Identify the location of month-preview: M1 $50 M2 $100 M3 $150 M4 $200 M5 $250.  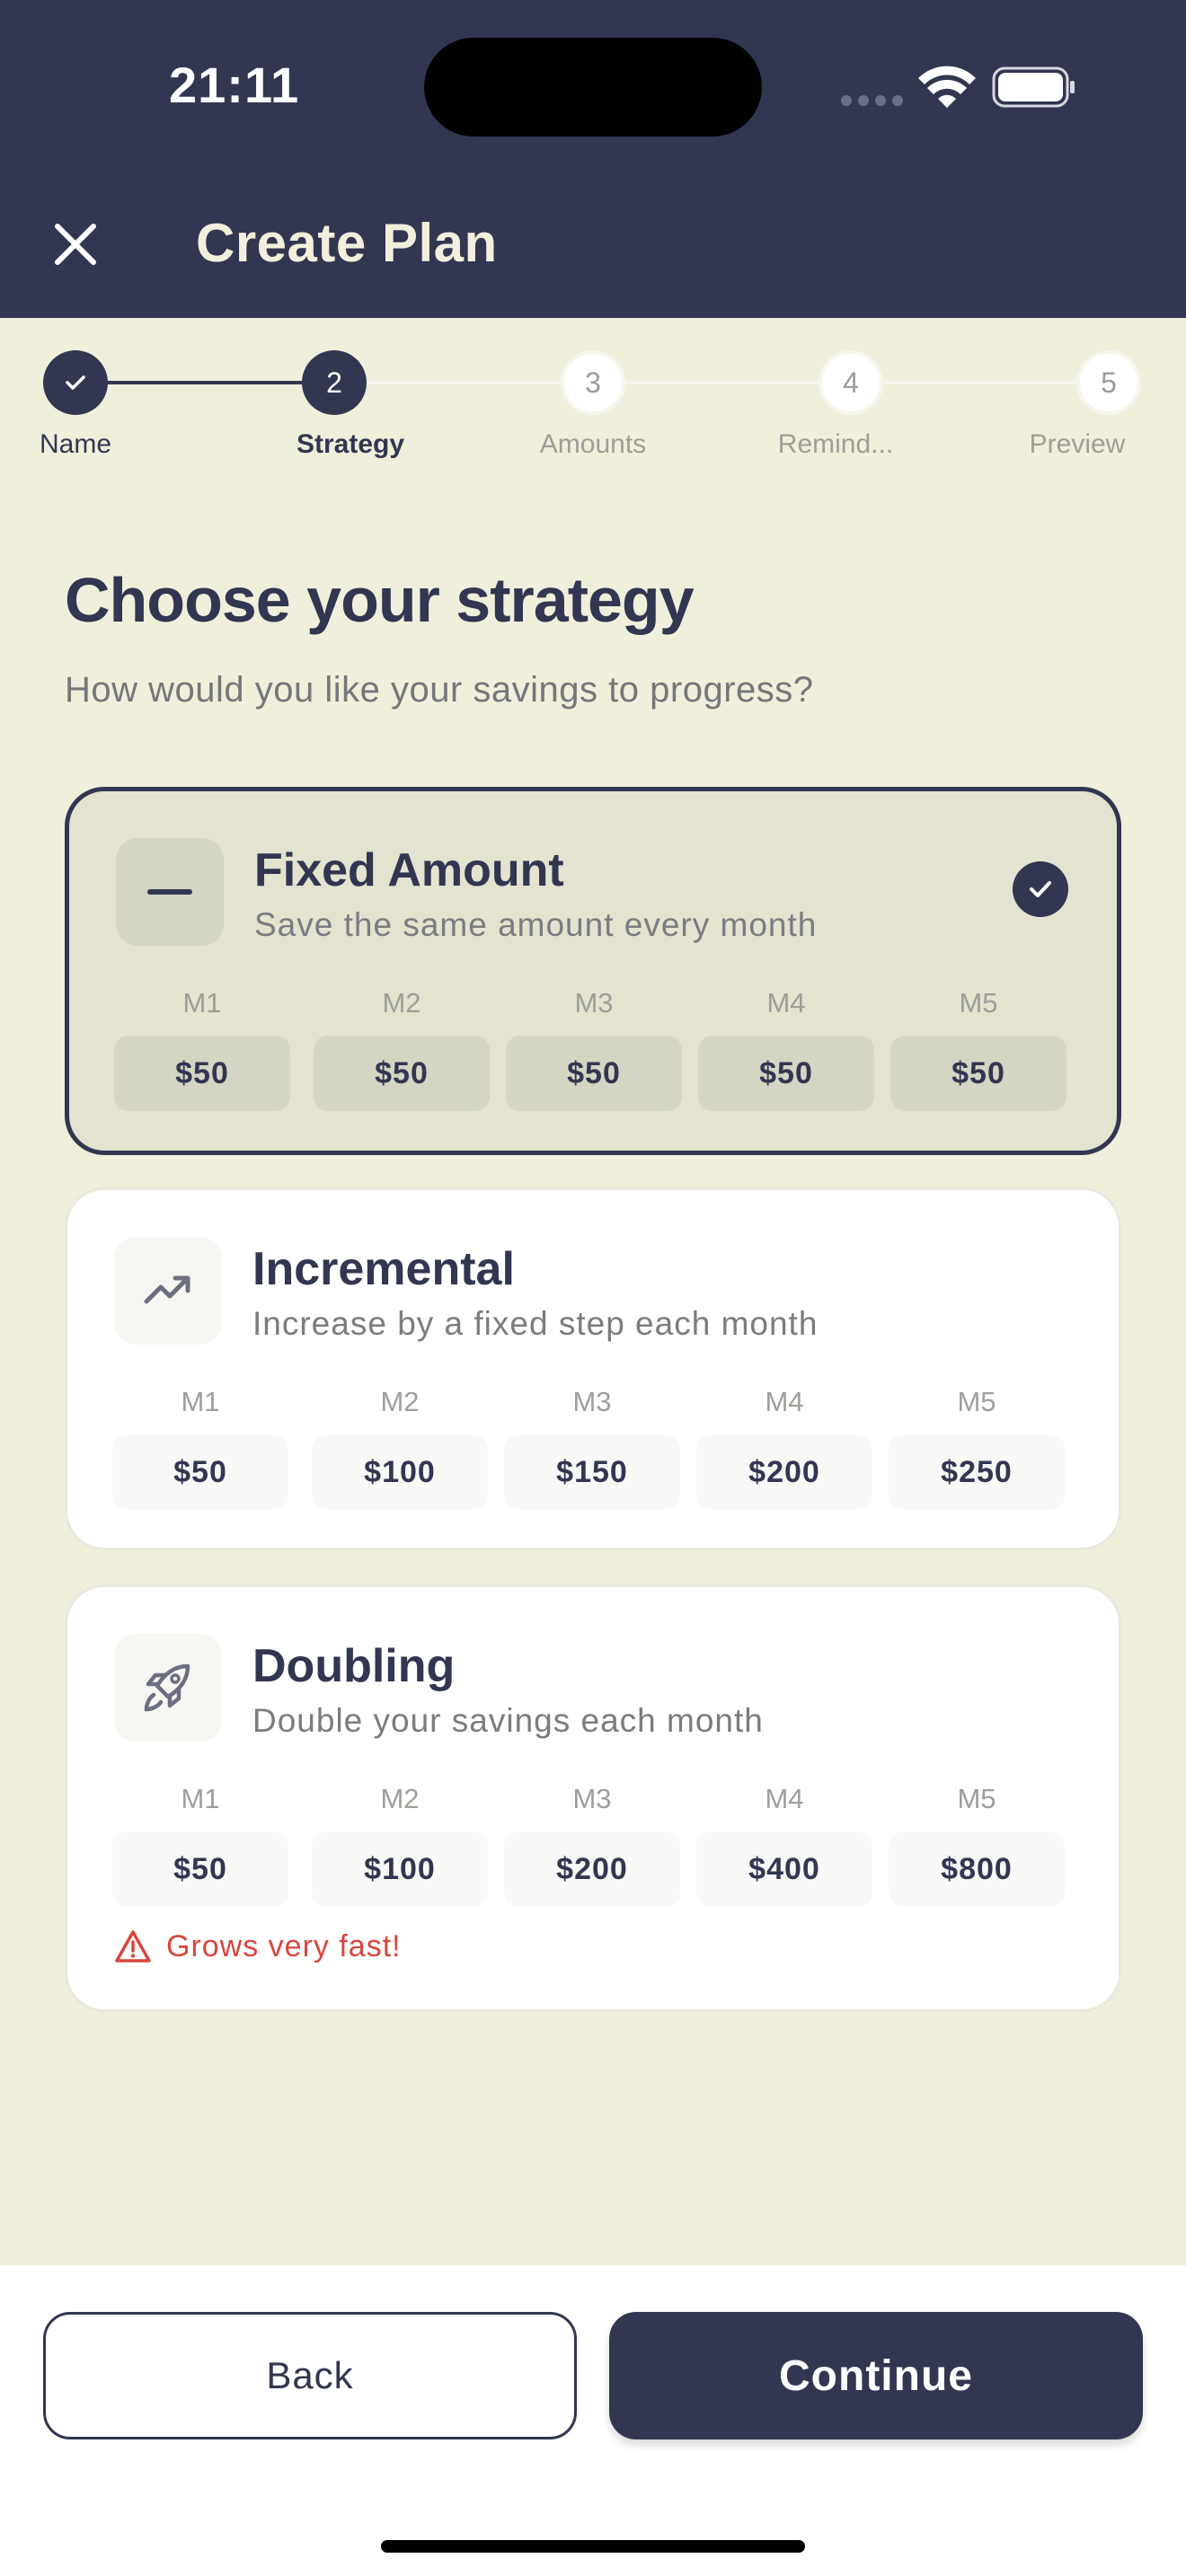
(594, 1458).